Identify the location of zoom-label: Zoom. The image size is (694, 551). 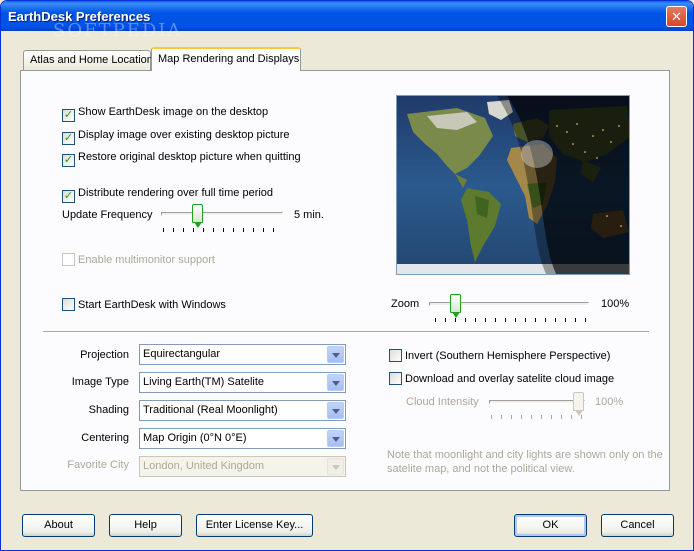
(405, 304).